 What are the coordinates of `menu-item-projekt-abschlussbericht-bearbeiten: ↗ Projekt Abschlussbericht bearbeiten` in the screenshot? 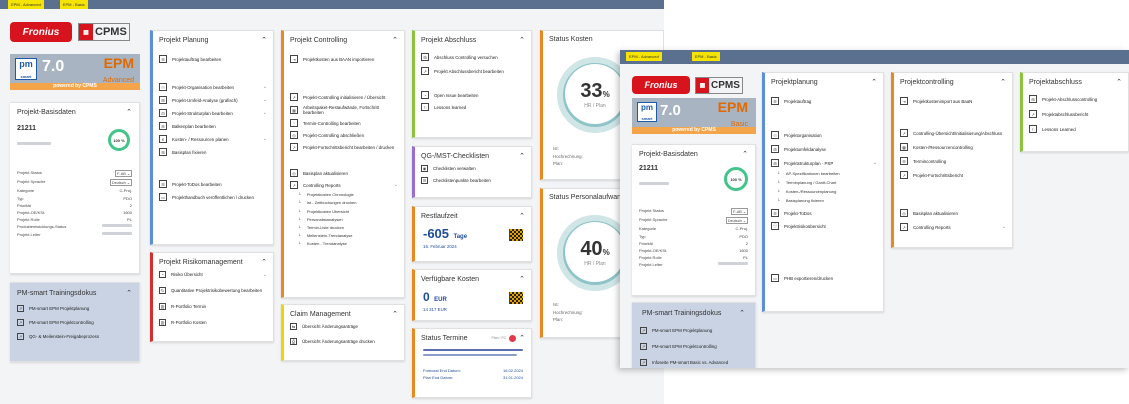 It's located at (473, 71).